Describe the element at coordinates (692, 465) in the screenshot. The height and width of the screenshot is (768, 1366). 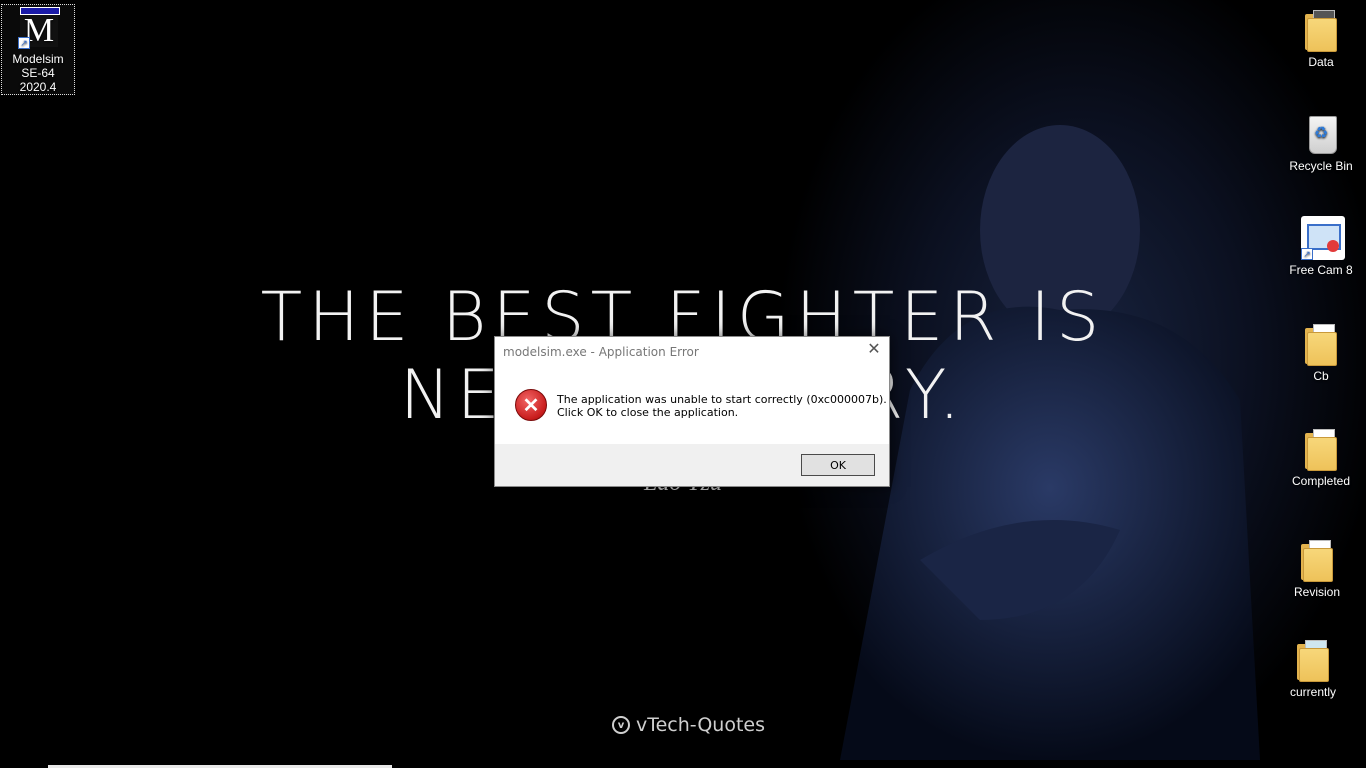
I see `dialog-footer: OK` at that location.